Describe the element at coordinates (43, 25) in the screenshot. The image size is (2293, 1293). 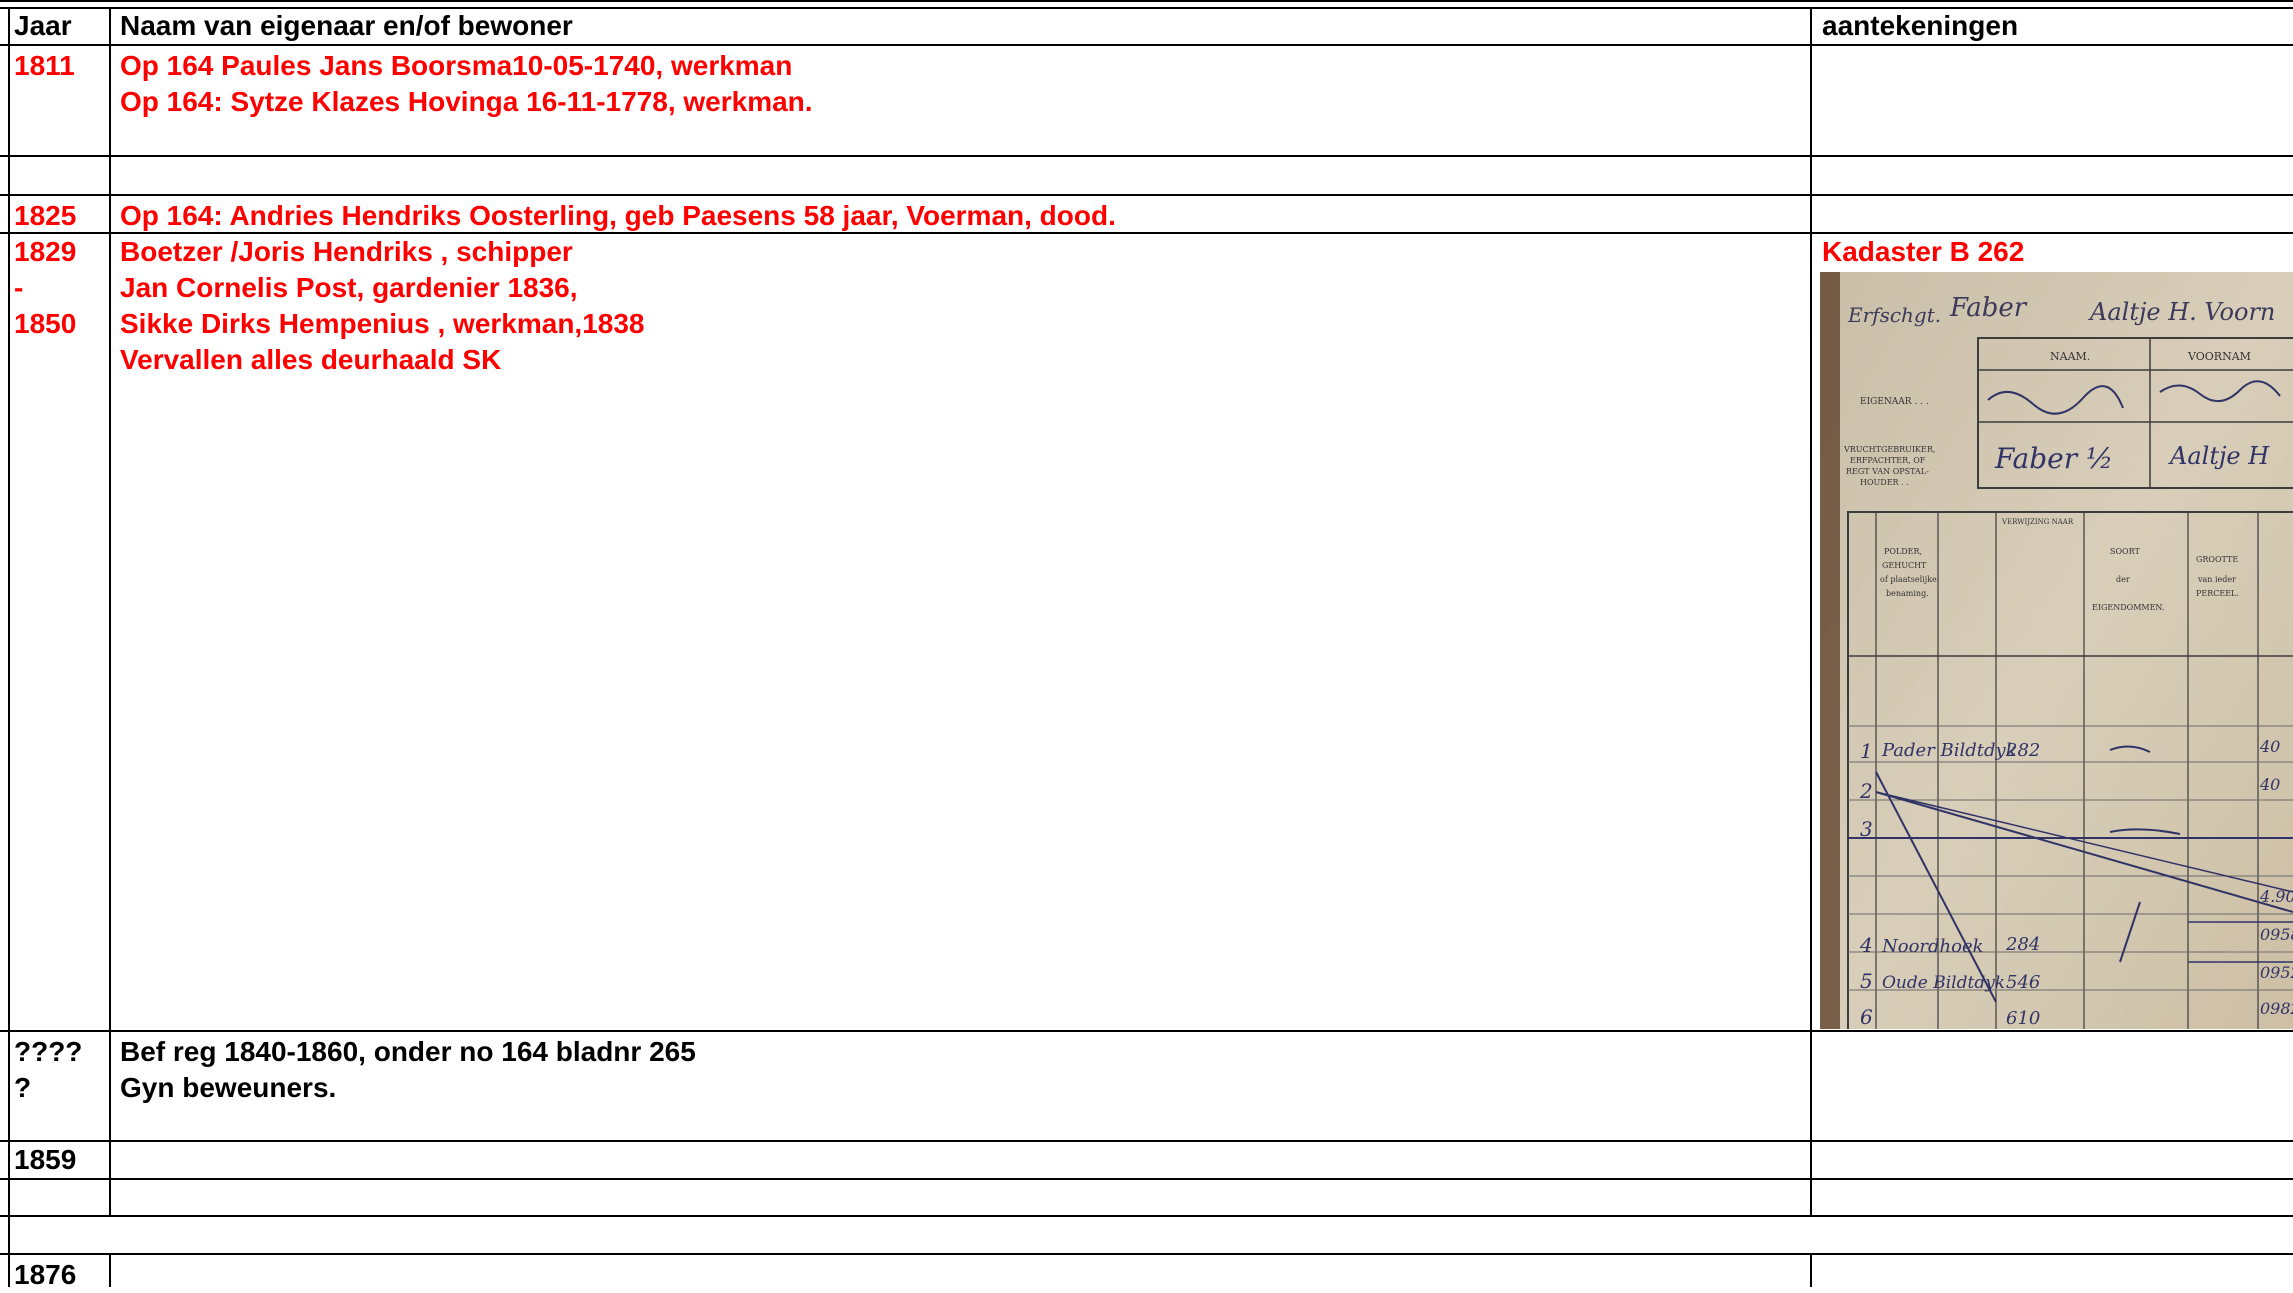
I see `header-jaar: Jaar` at that location.